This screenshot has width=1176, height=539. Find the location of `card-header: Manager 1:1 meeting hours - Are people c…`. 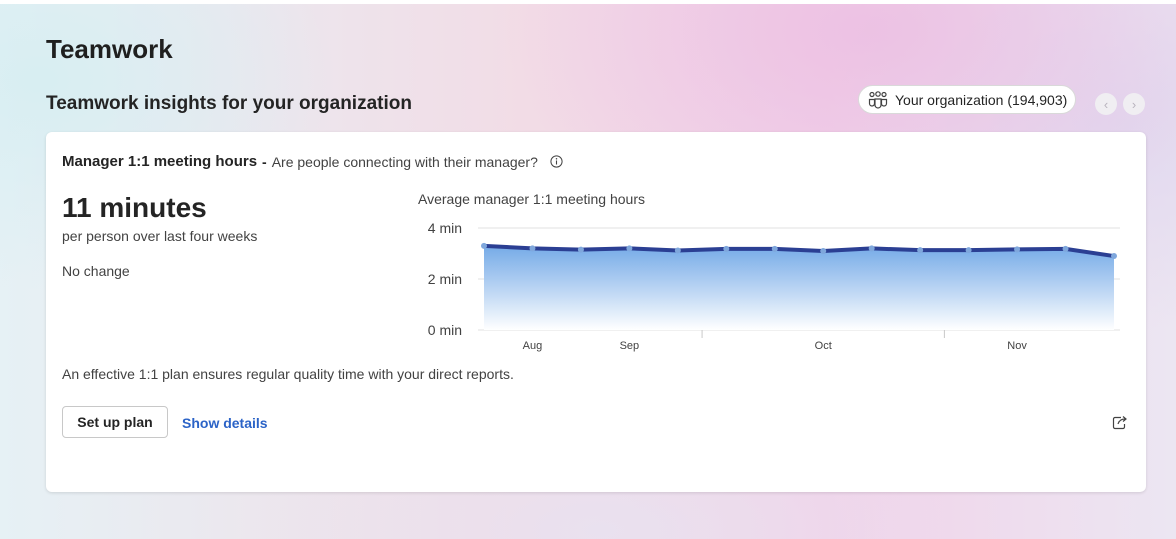

card-header: Manager 1:1 meeting hours - Are people c… is located at coordinates (312, 161).